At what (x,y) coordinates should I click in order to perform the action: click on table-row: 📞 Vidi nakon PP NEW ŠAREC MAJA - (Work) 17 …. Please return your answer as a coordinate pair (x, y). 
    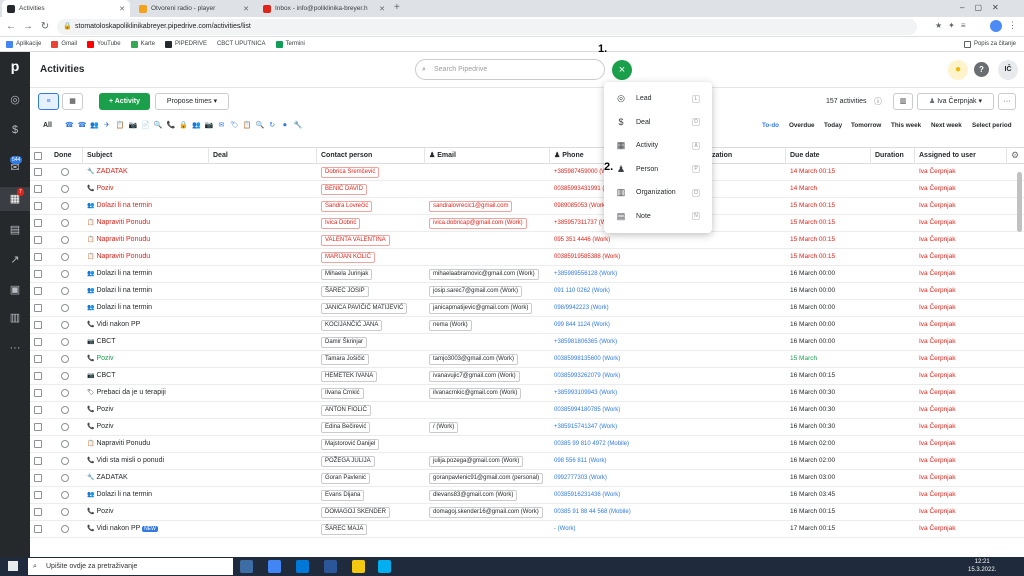
    Looking at the image, I should click on (527, 529).